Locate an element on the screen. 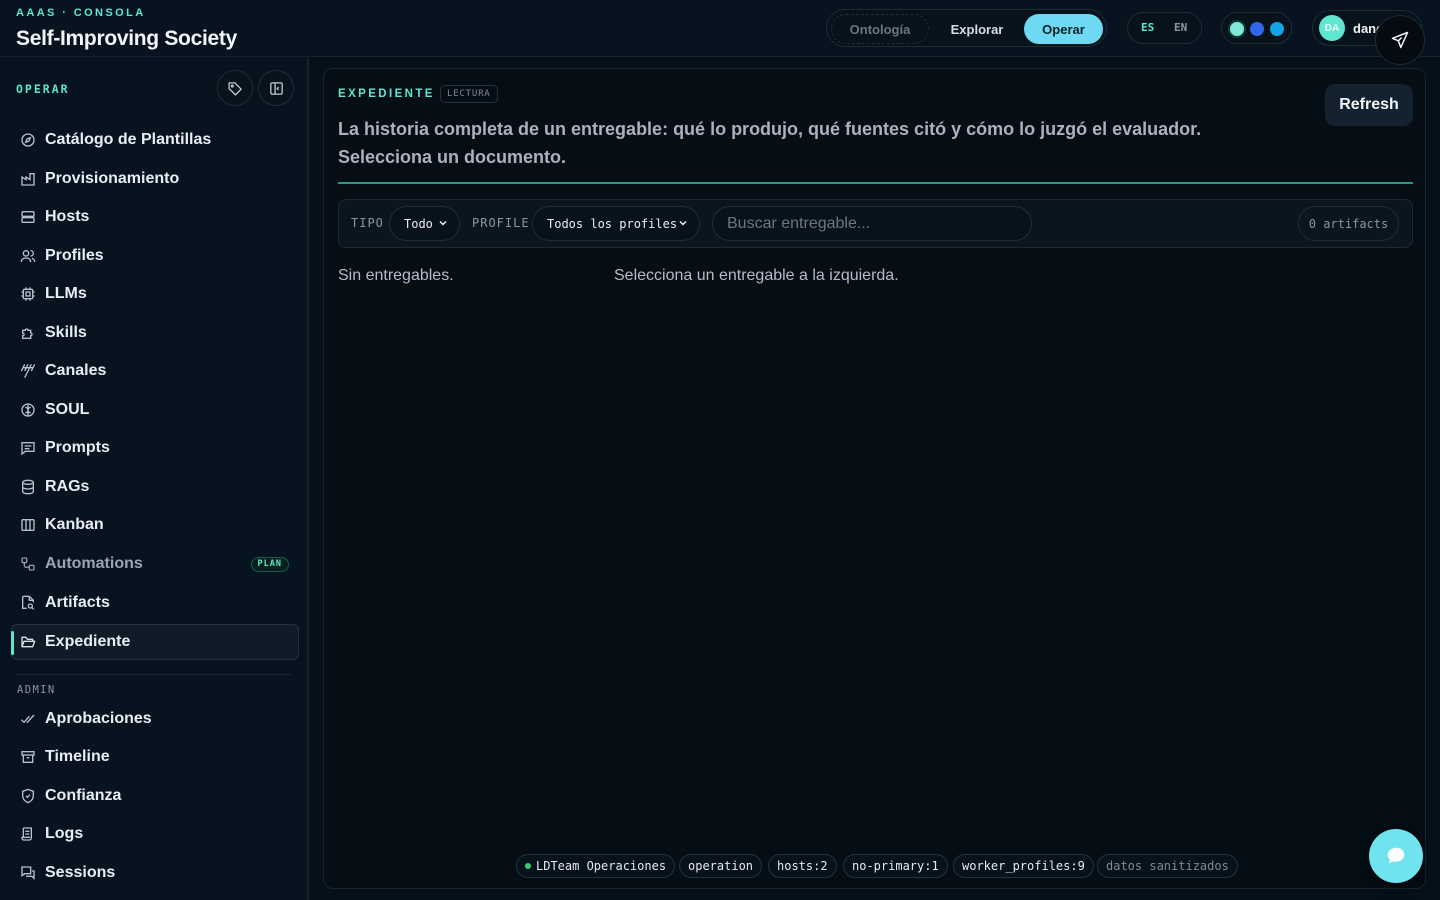  sidebar-item-catalogo: Catálogo de Plantillas is located at coordinates (155, 140).